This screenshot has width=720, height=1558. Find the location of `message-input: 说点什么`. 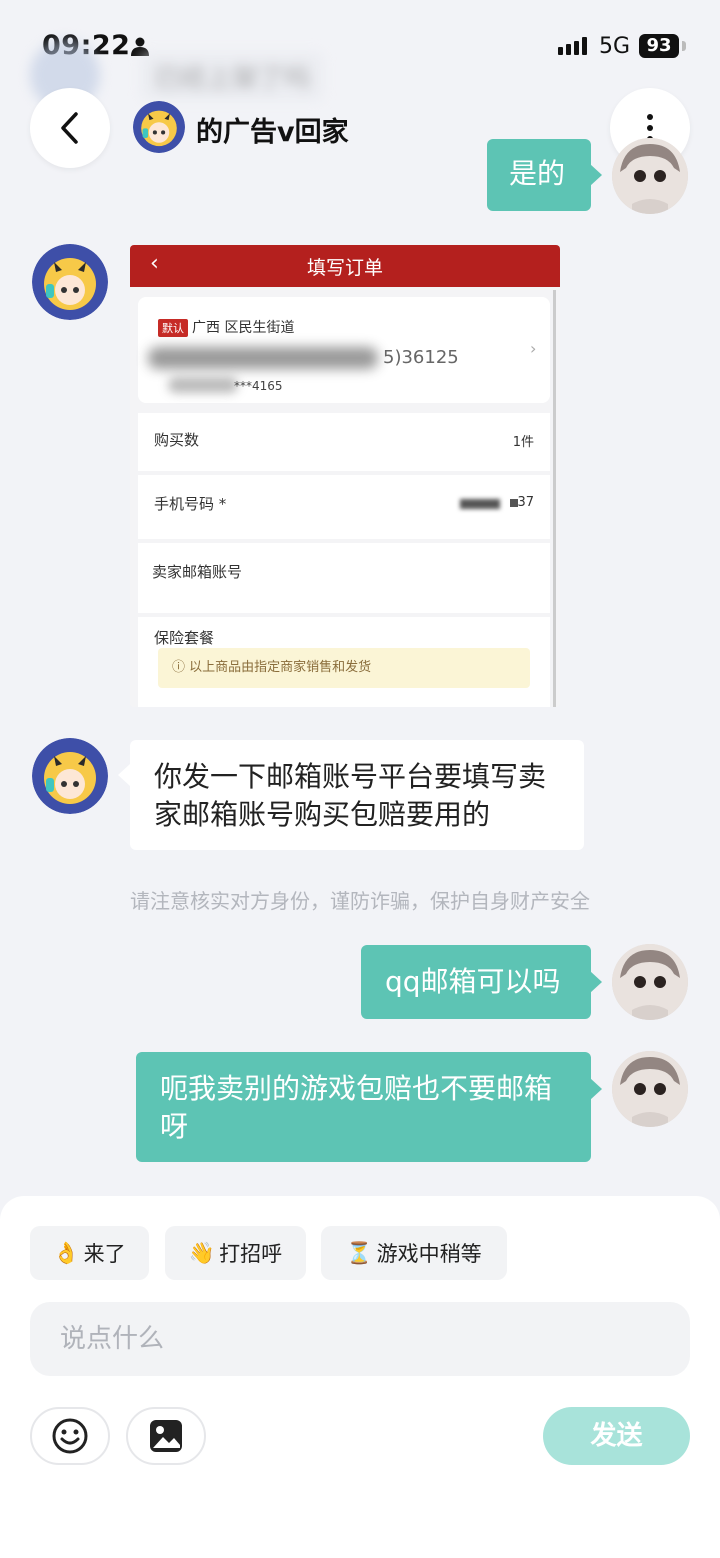

message-input: 说点什么 is located at coordinates (360, 1339).